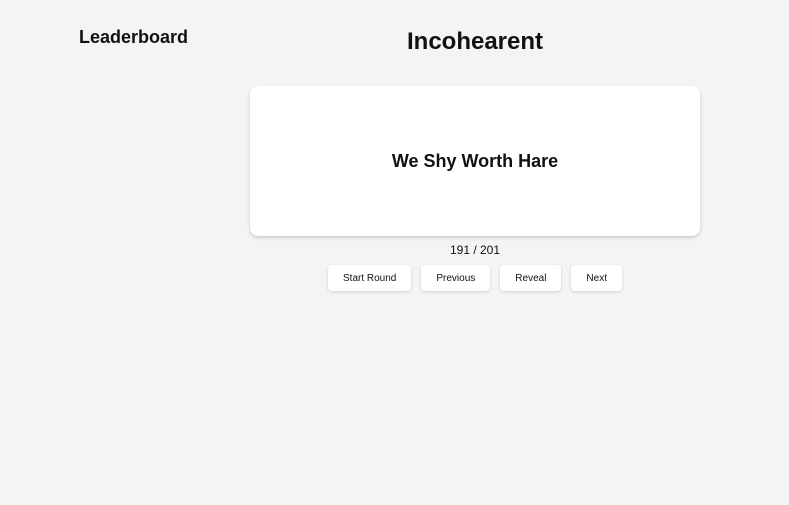 This screenshot has width=789, height=505. What do you see at coordinates (370, 278) in the screenshot?
I see `start-round-button: Start Round` at bounding box center [370, 278].